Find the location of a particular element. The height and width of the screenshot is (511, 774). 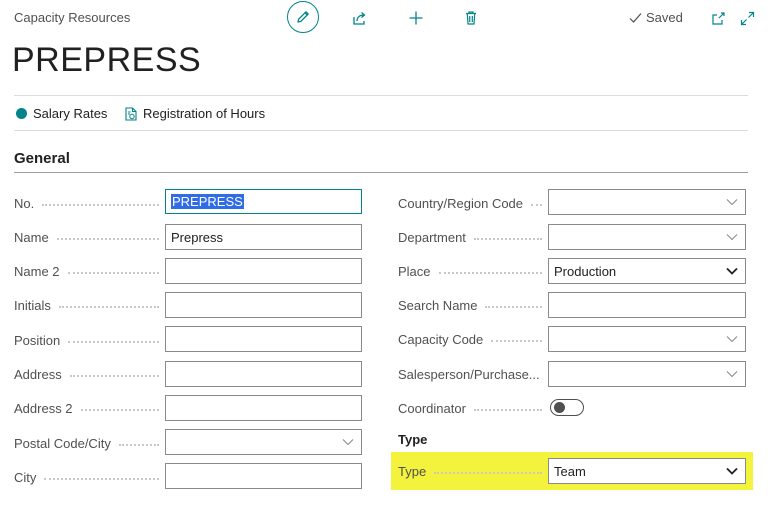

save-status: Saved is located at coordinates (656, 17).